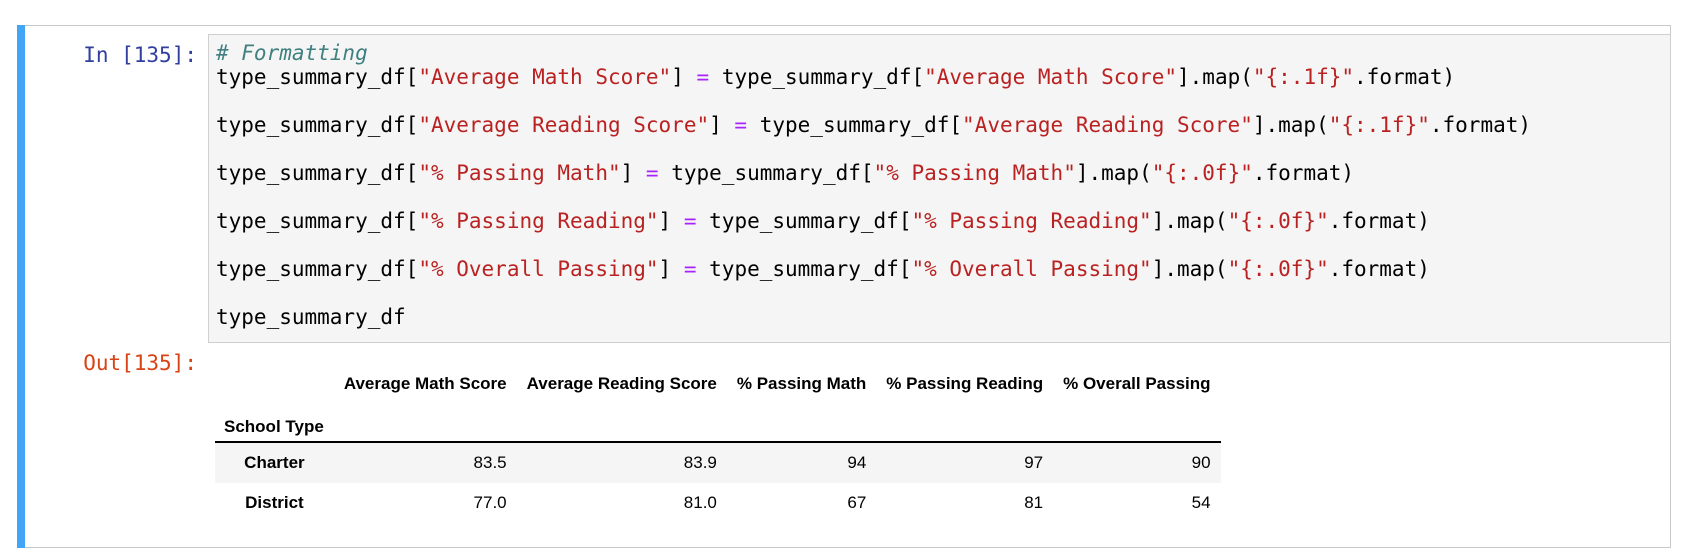 Image resolution: width=1684 pixels, height=556 pixels. Describe the element at coordinates (801, 383) in the screenshot. I see `column-header: % Passing Math` at that location.